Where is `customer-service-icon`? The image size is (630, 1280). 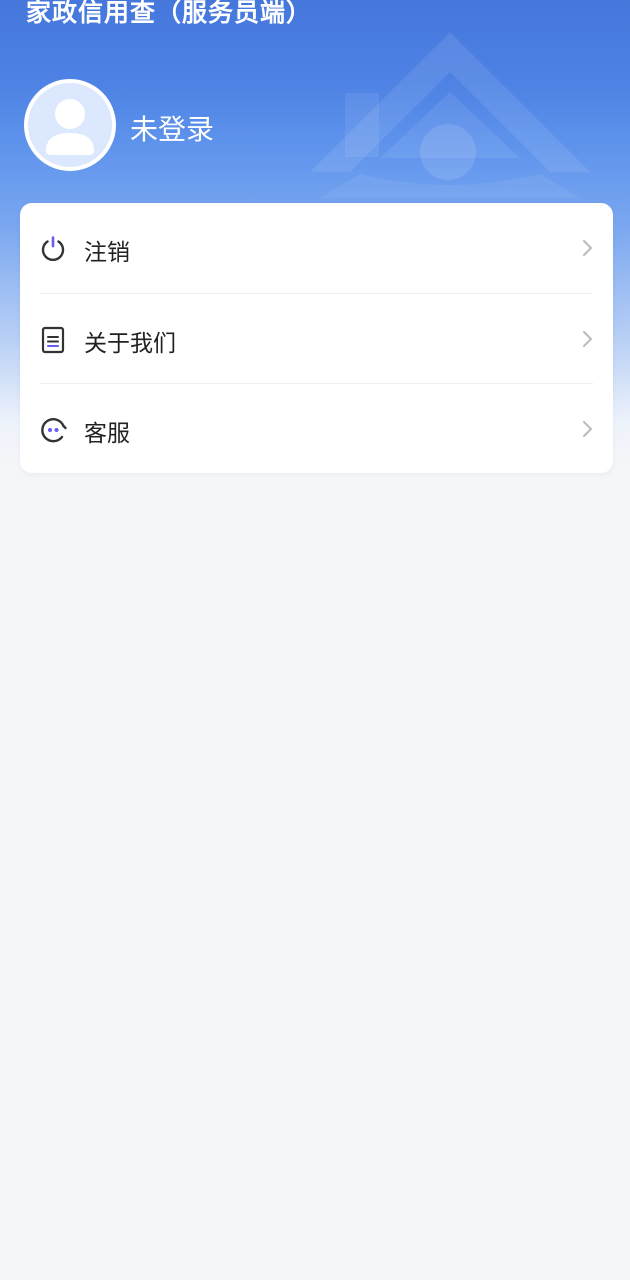 customer-service-icon is located at coordinates (54, 430).